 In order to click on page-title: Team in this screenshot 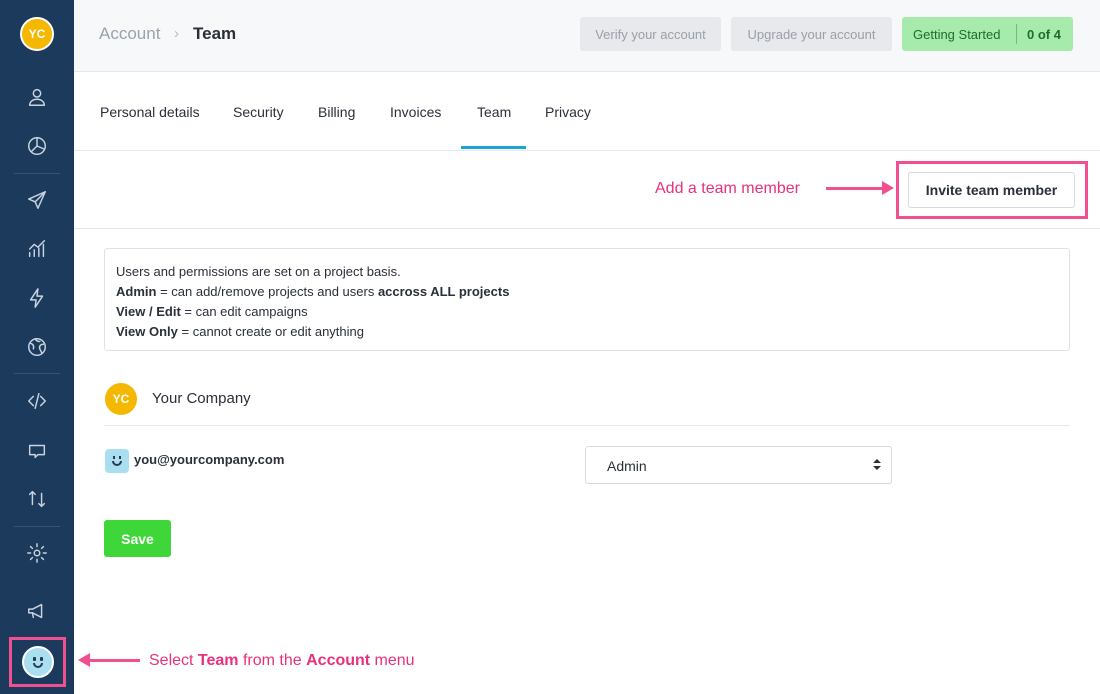, I will do `click(215, 33)`.